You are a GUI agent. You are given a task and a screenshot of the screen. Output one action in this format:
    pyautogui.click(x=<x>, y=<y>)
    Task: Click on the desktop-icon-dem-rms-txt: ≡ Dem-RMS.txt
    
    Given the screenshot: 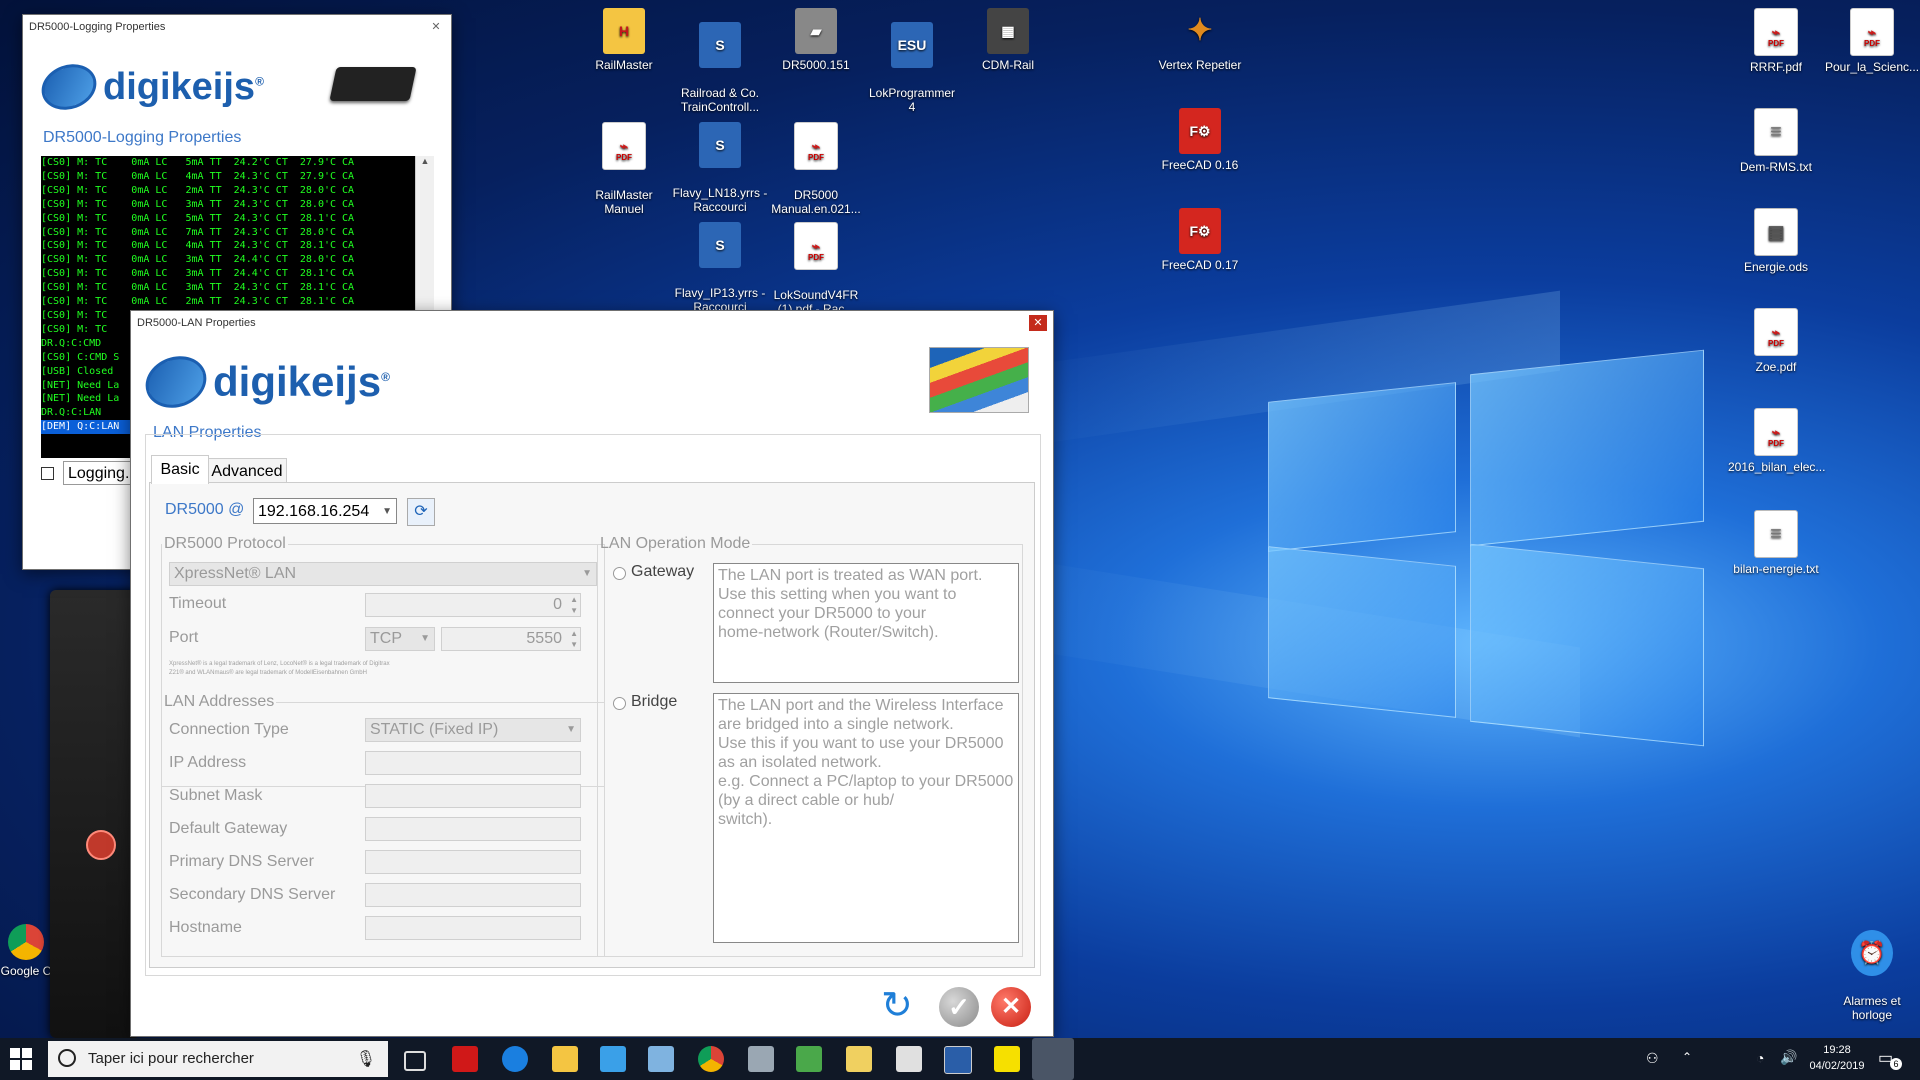 What is the action you would take?
    pyautogui.click(x=1776, y=141)
    